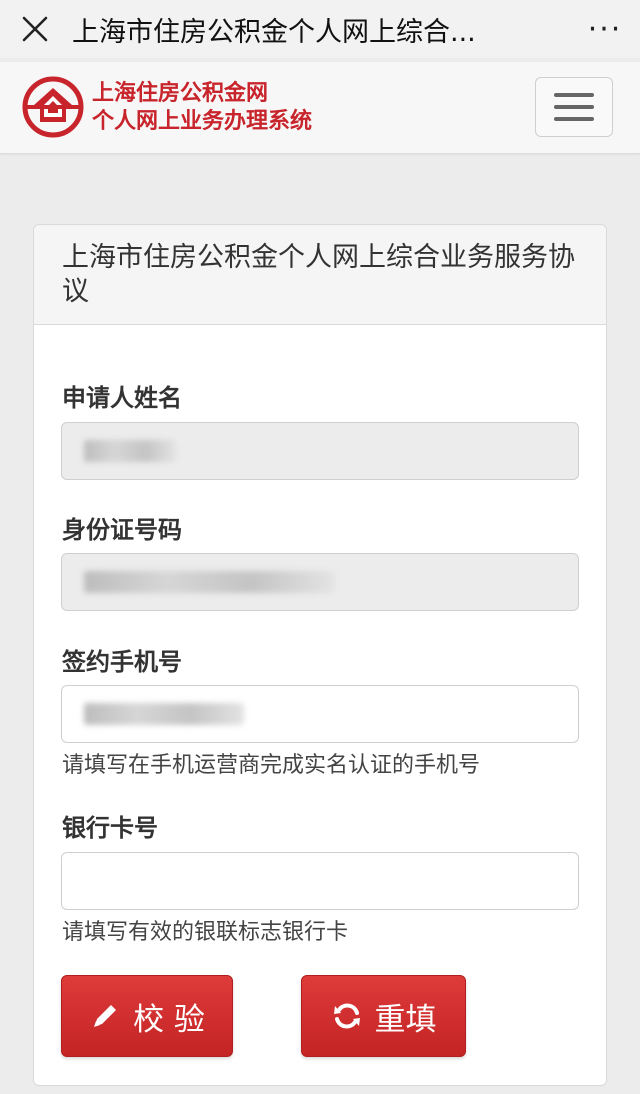 This screenshot has width=640, height=1094. What do you see at coordinates (320, 714) in the screenshot?
I see `phone-field` at bounding box center [320, 714].